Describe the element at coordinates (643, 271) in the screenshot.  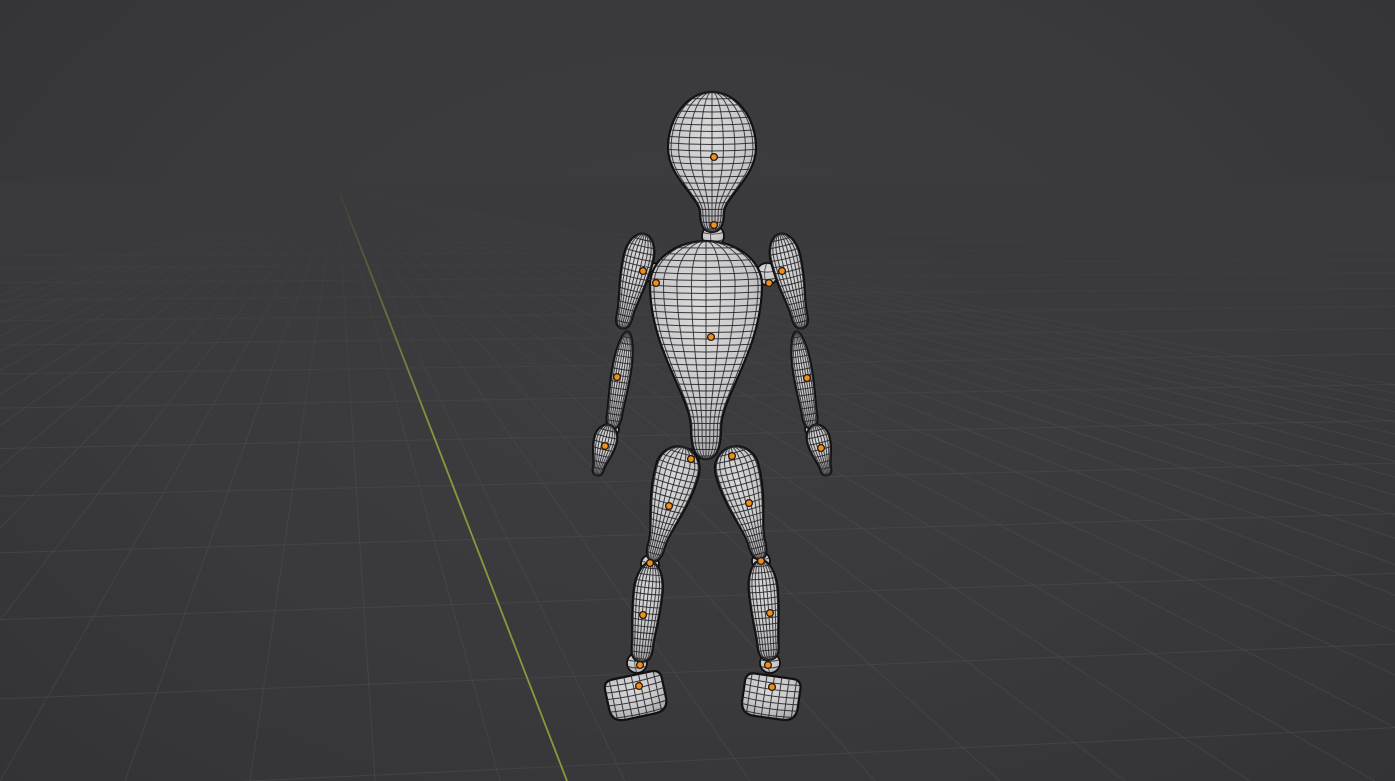
I see `origin-point-left-shoulder` at that location.